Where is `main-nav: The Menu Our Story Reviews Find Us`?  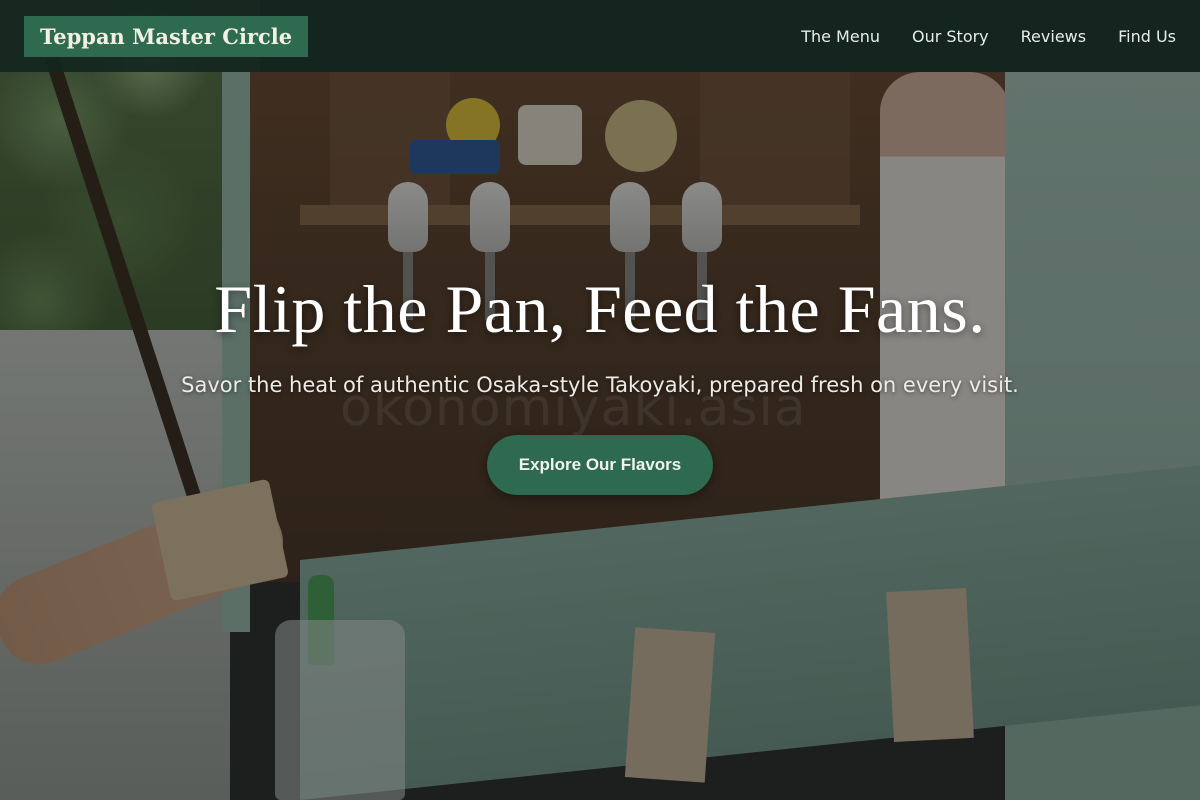
main-nav: The Menu Our Story Reviews Find Us is located at coordinates (988, 36).